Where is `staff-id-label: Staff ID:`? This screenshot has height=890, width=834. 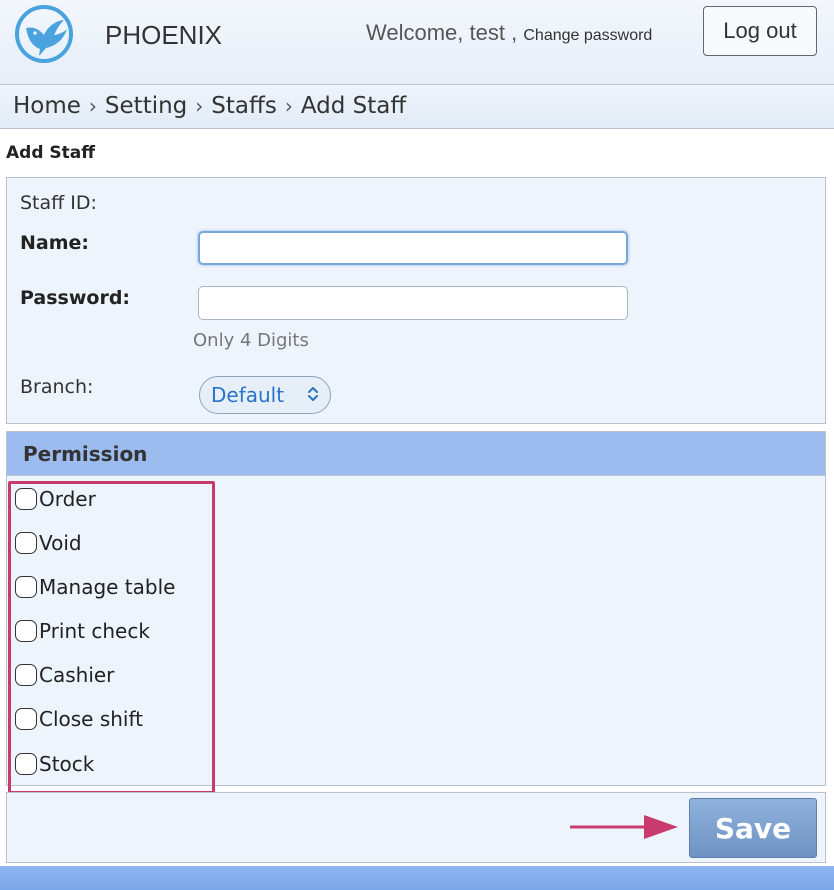 staff-id-label: Staff ID: is located at coordinates (58, 203).